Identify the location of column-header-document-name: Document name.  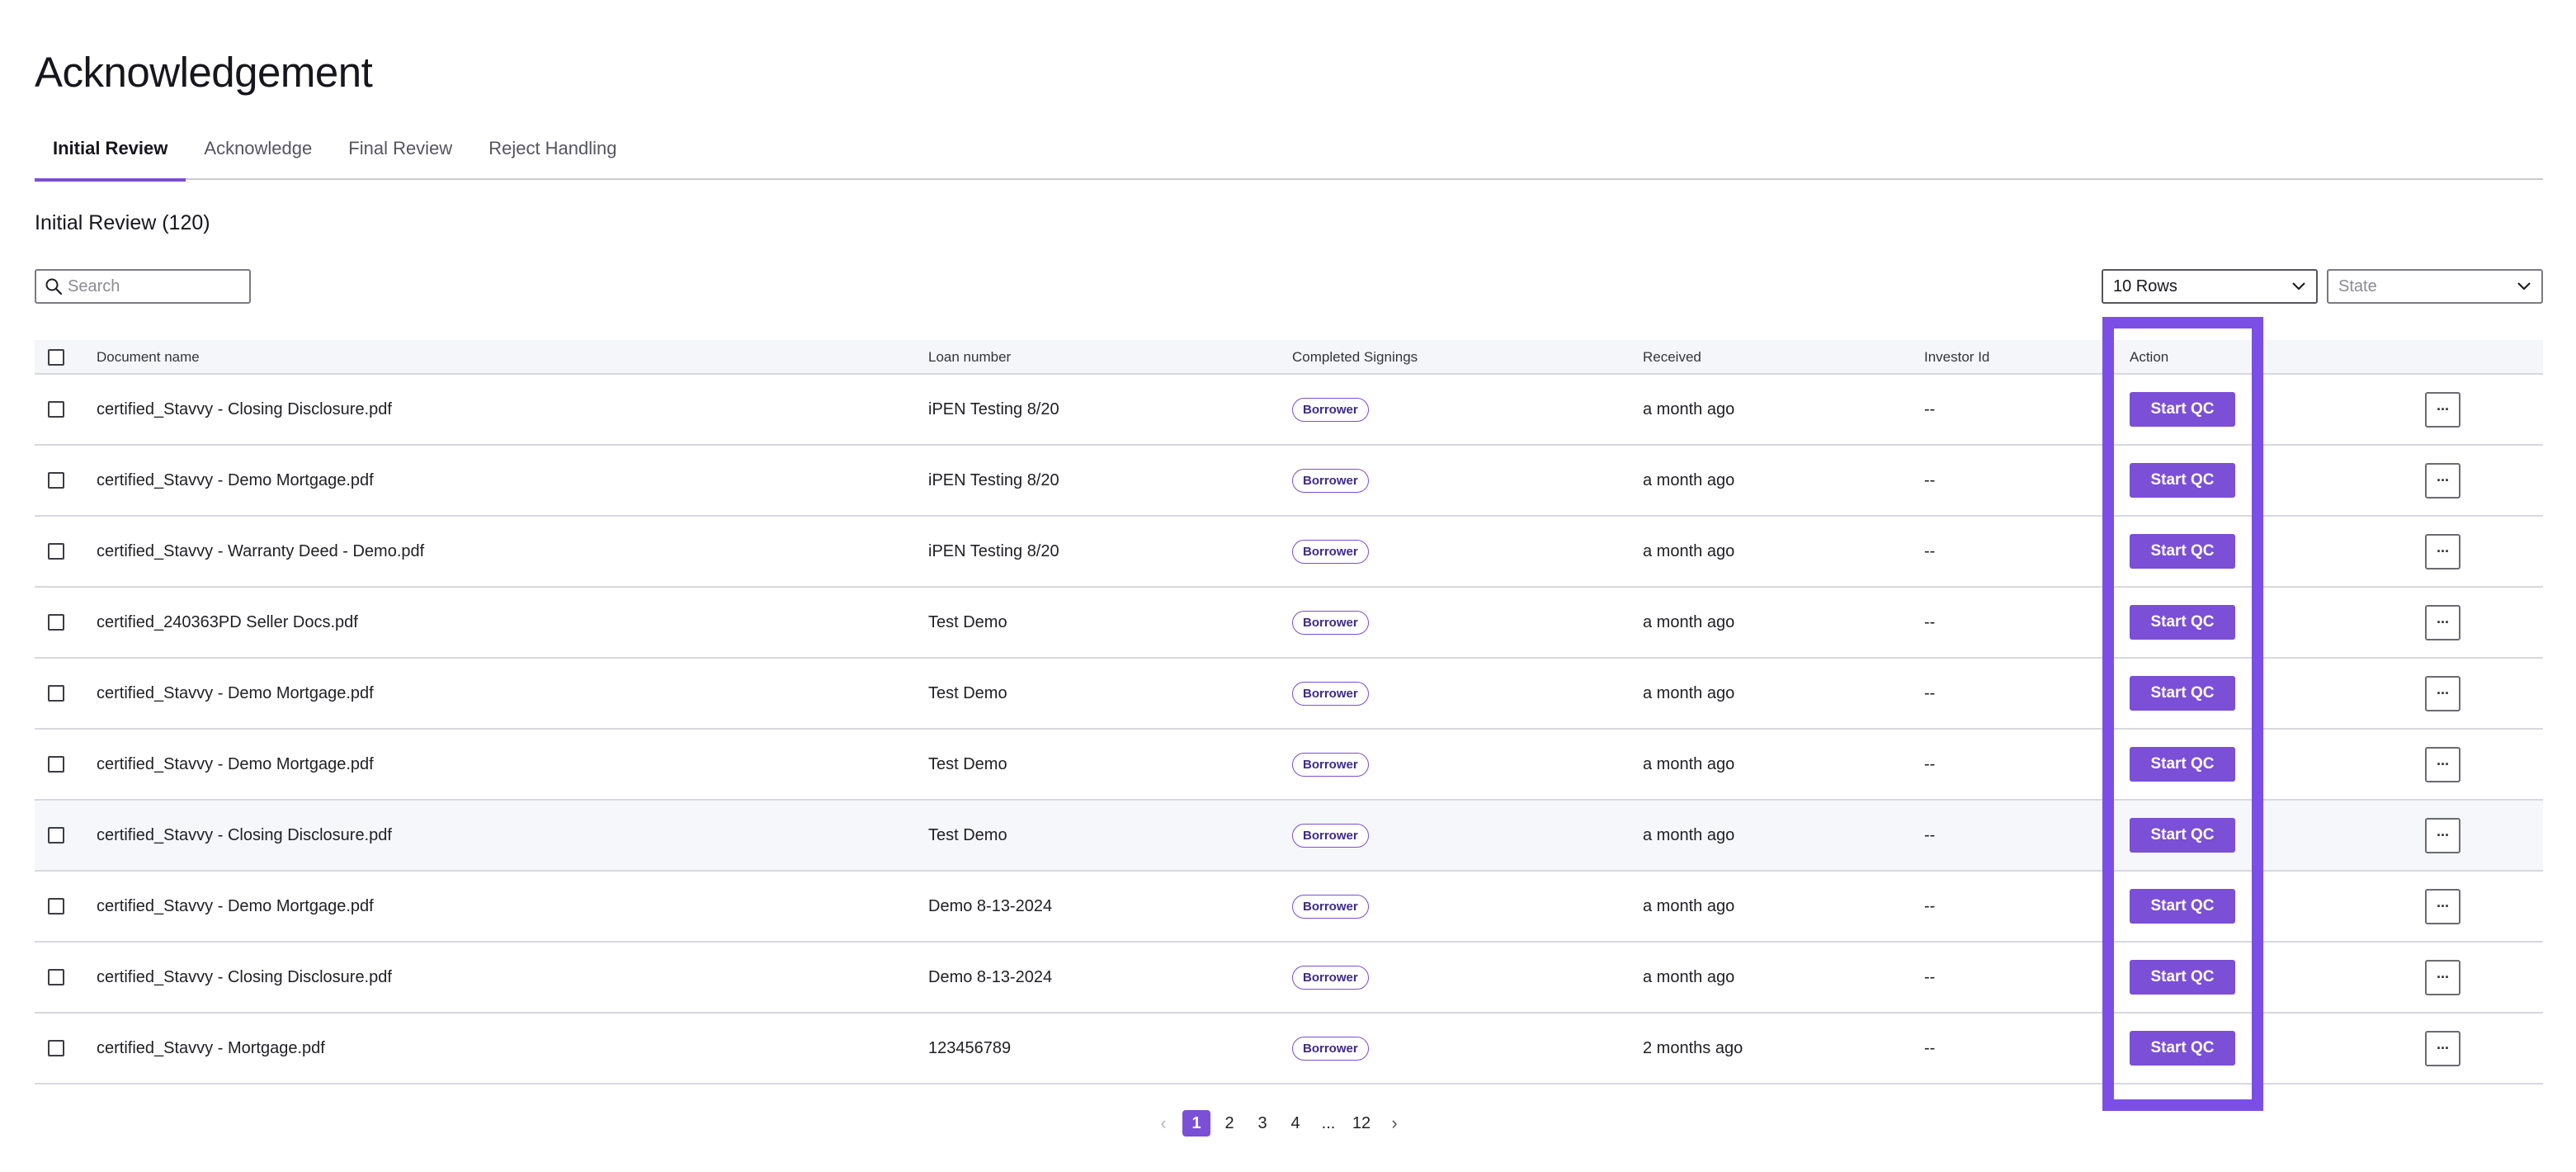
(148, 357).